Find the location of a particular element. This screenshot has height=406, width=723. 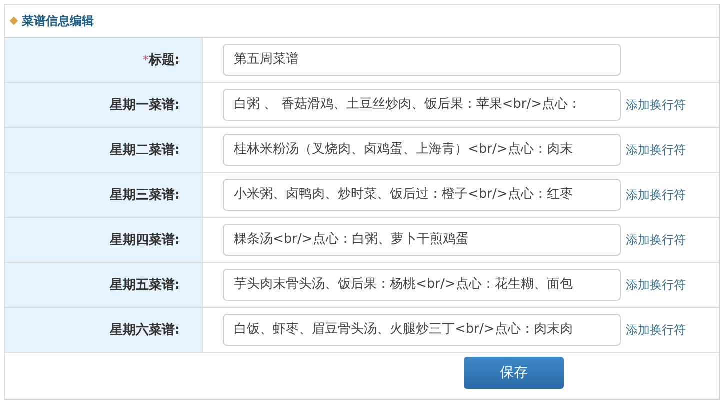

input-field: 白饭、虾枣、眉豆骨头汤、火腿炒三丁<br/>点心：肉末肉 is located at coordinates (422, 330).